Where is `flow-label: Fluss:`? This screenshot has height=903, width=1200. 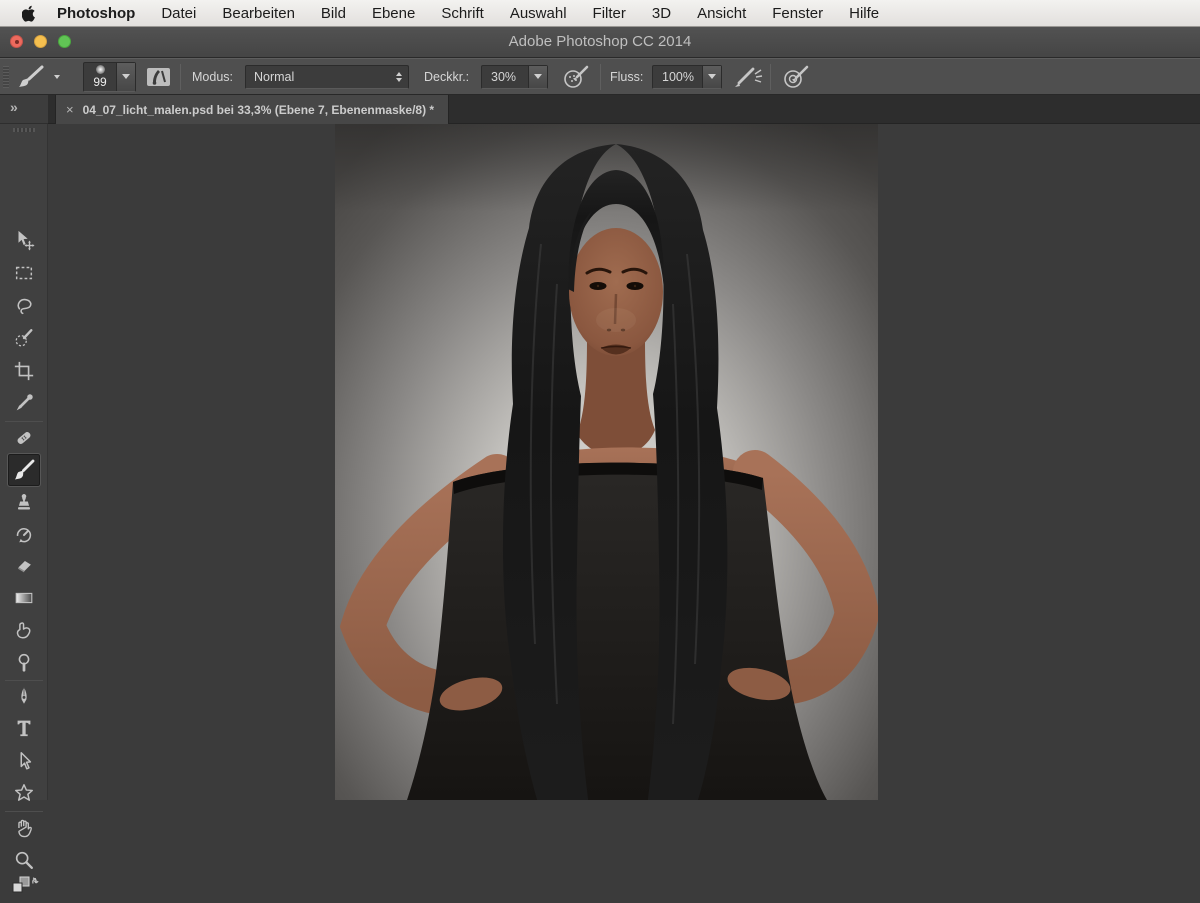
flow-label: Fluss: is located at coordinates (627, 76).